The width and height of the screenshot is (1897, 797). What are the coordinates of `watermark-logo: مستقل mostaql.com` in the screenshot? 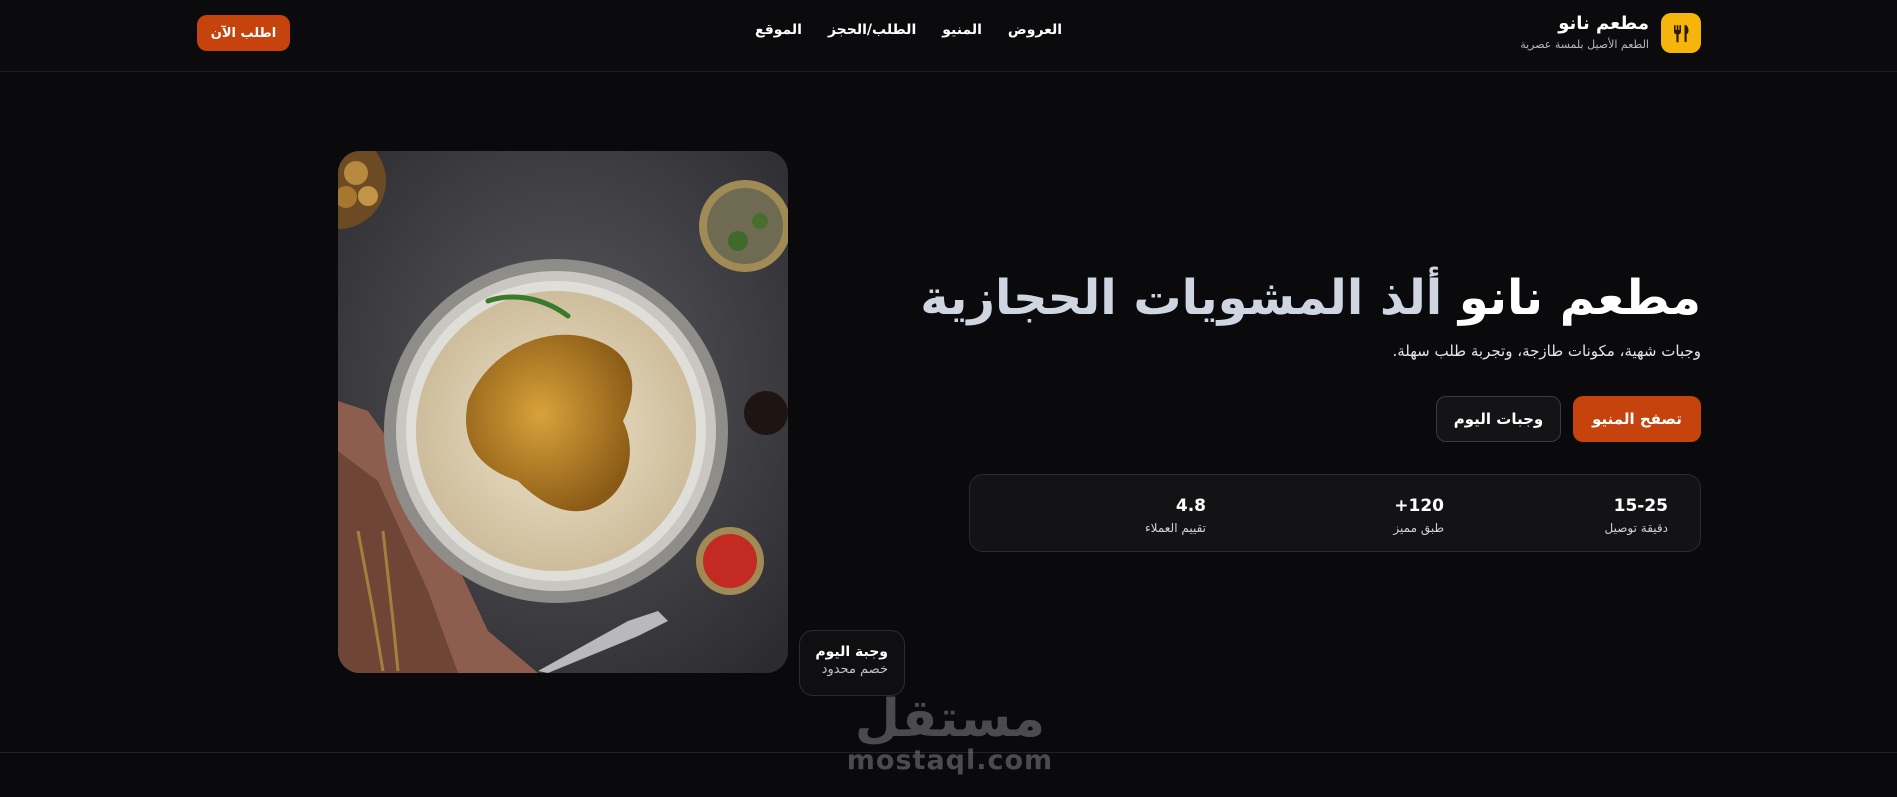 It's located at (950, 734).